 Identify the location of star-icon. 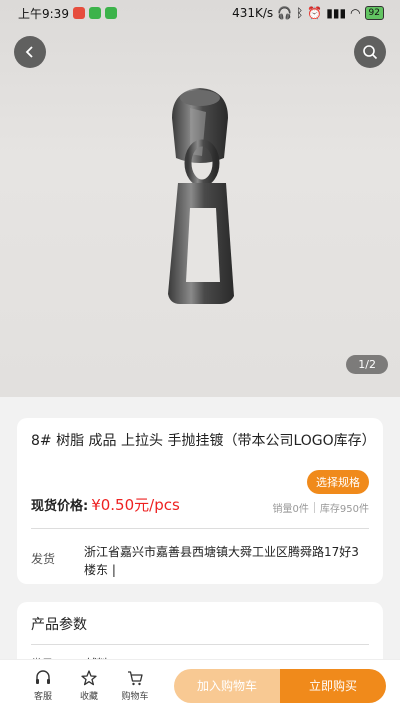
(89, 678).